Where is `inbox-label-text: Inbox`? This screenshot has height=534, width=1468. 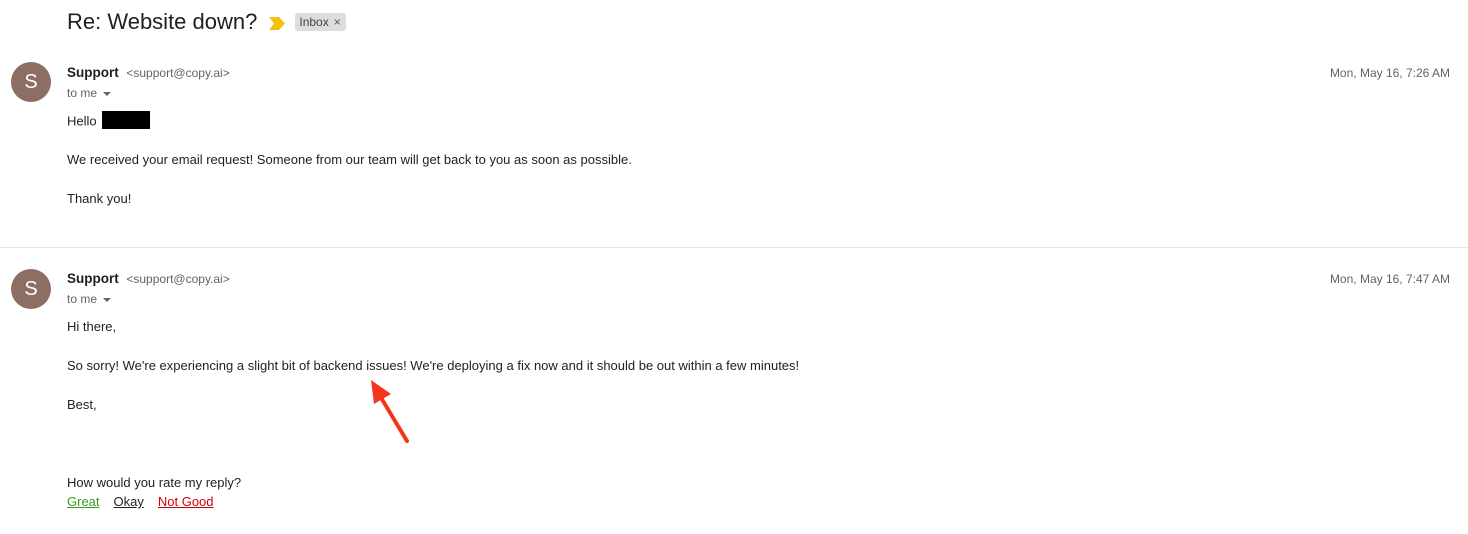
inbox-label-text: Inbox is located at coordinates (314, 22).